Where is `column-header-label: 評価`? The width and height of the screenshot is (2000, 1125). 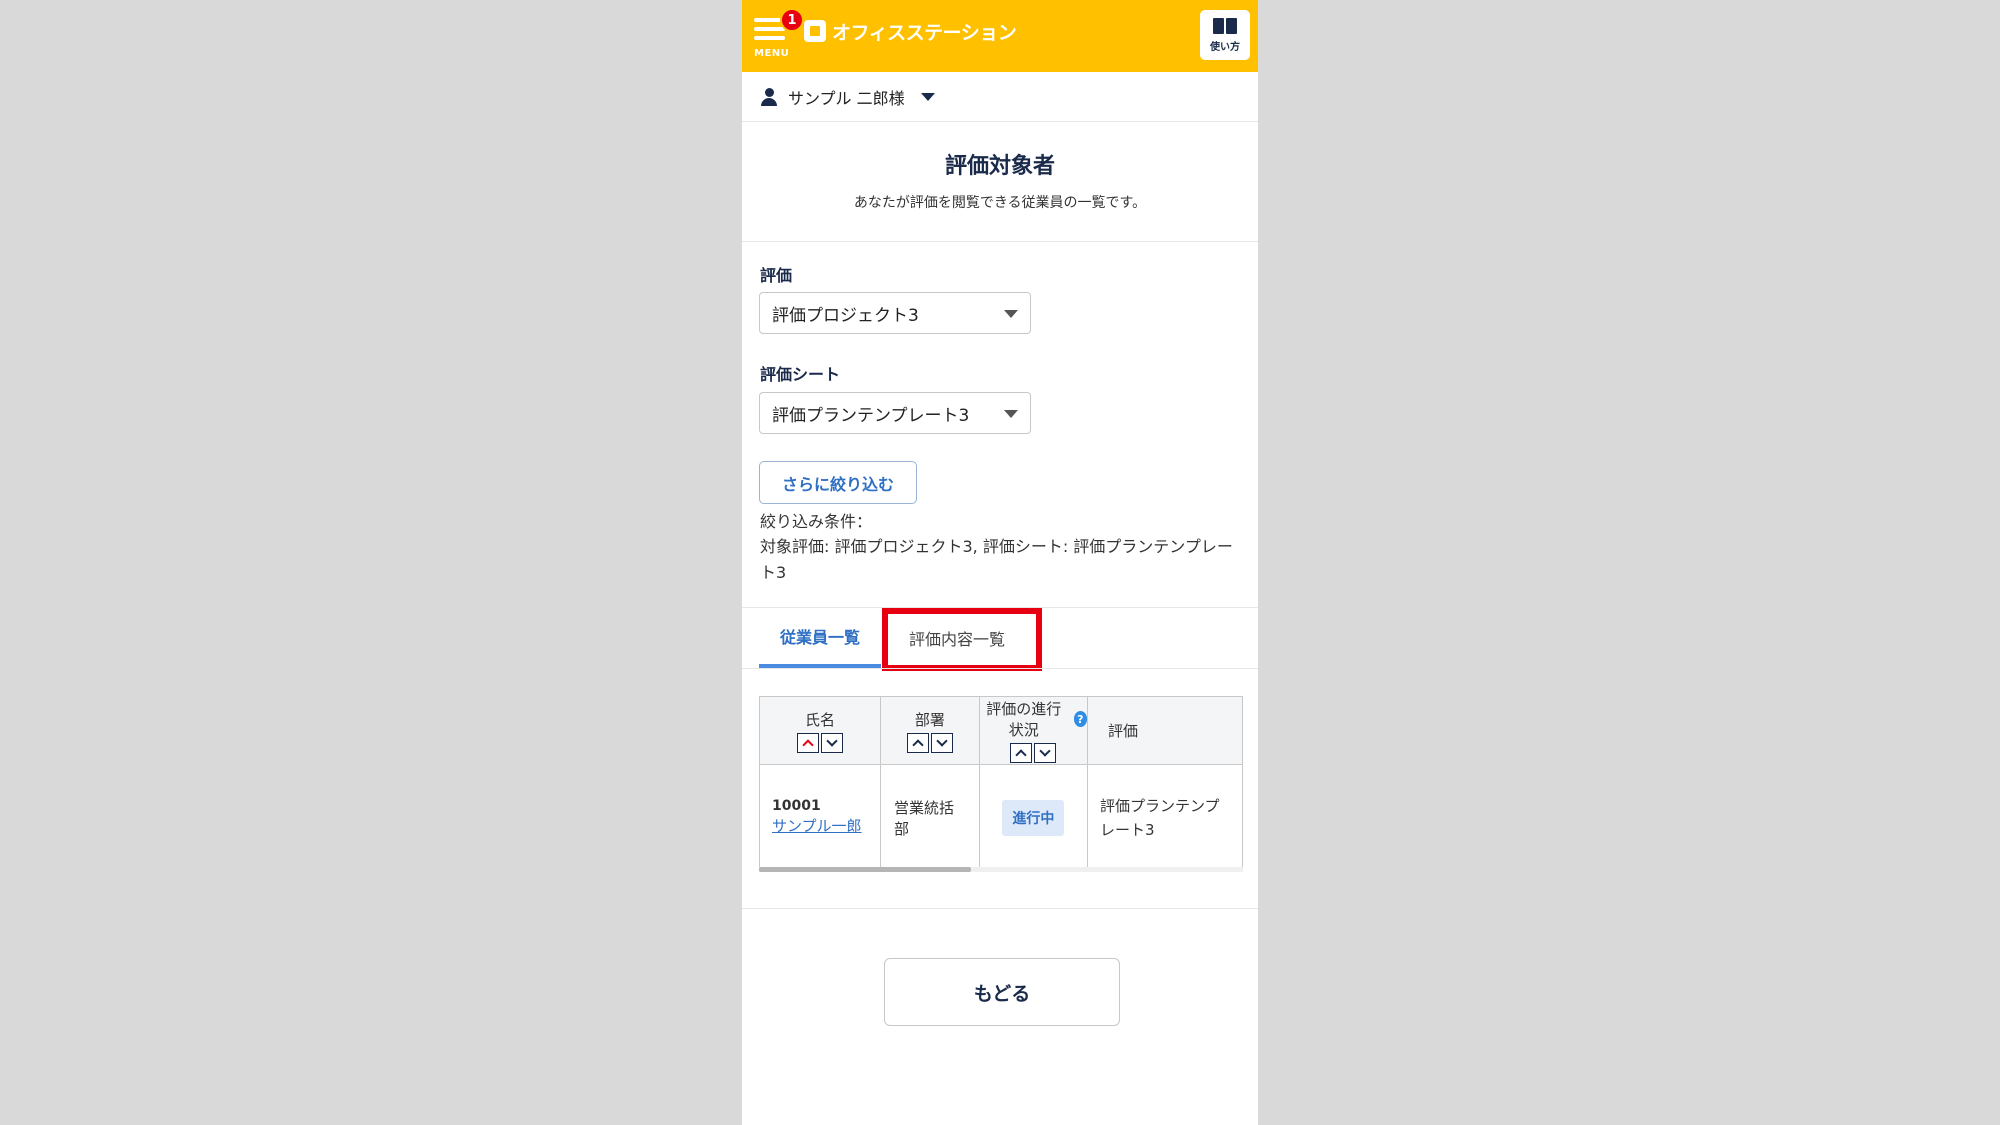 column-header-label: 評価 is located at coordinates (1122, 731).